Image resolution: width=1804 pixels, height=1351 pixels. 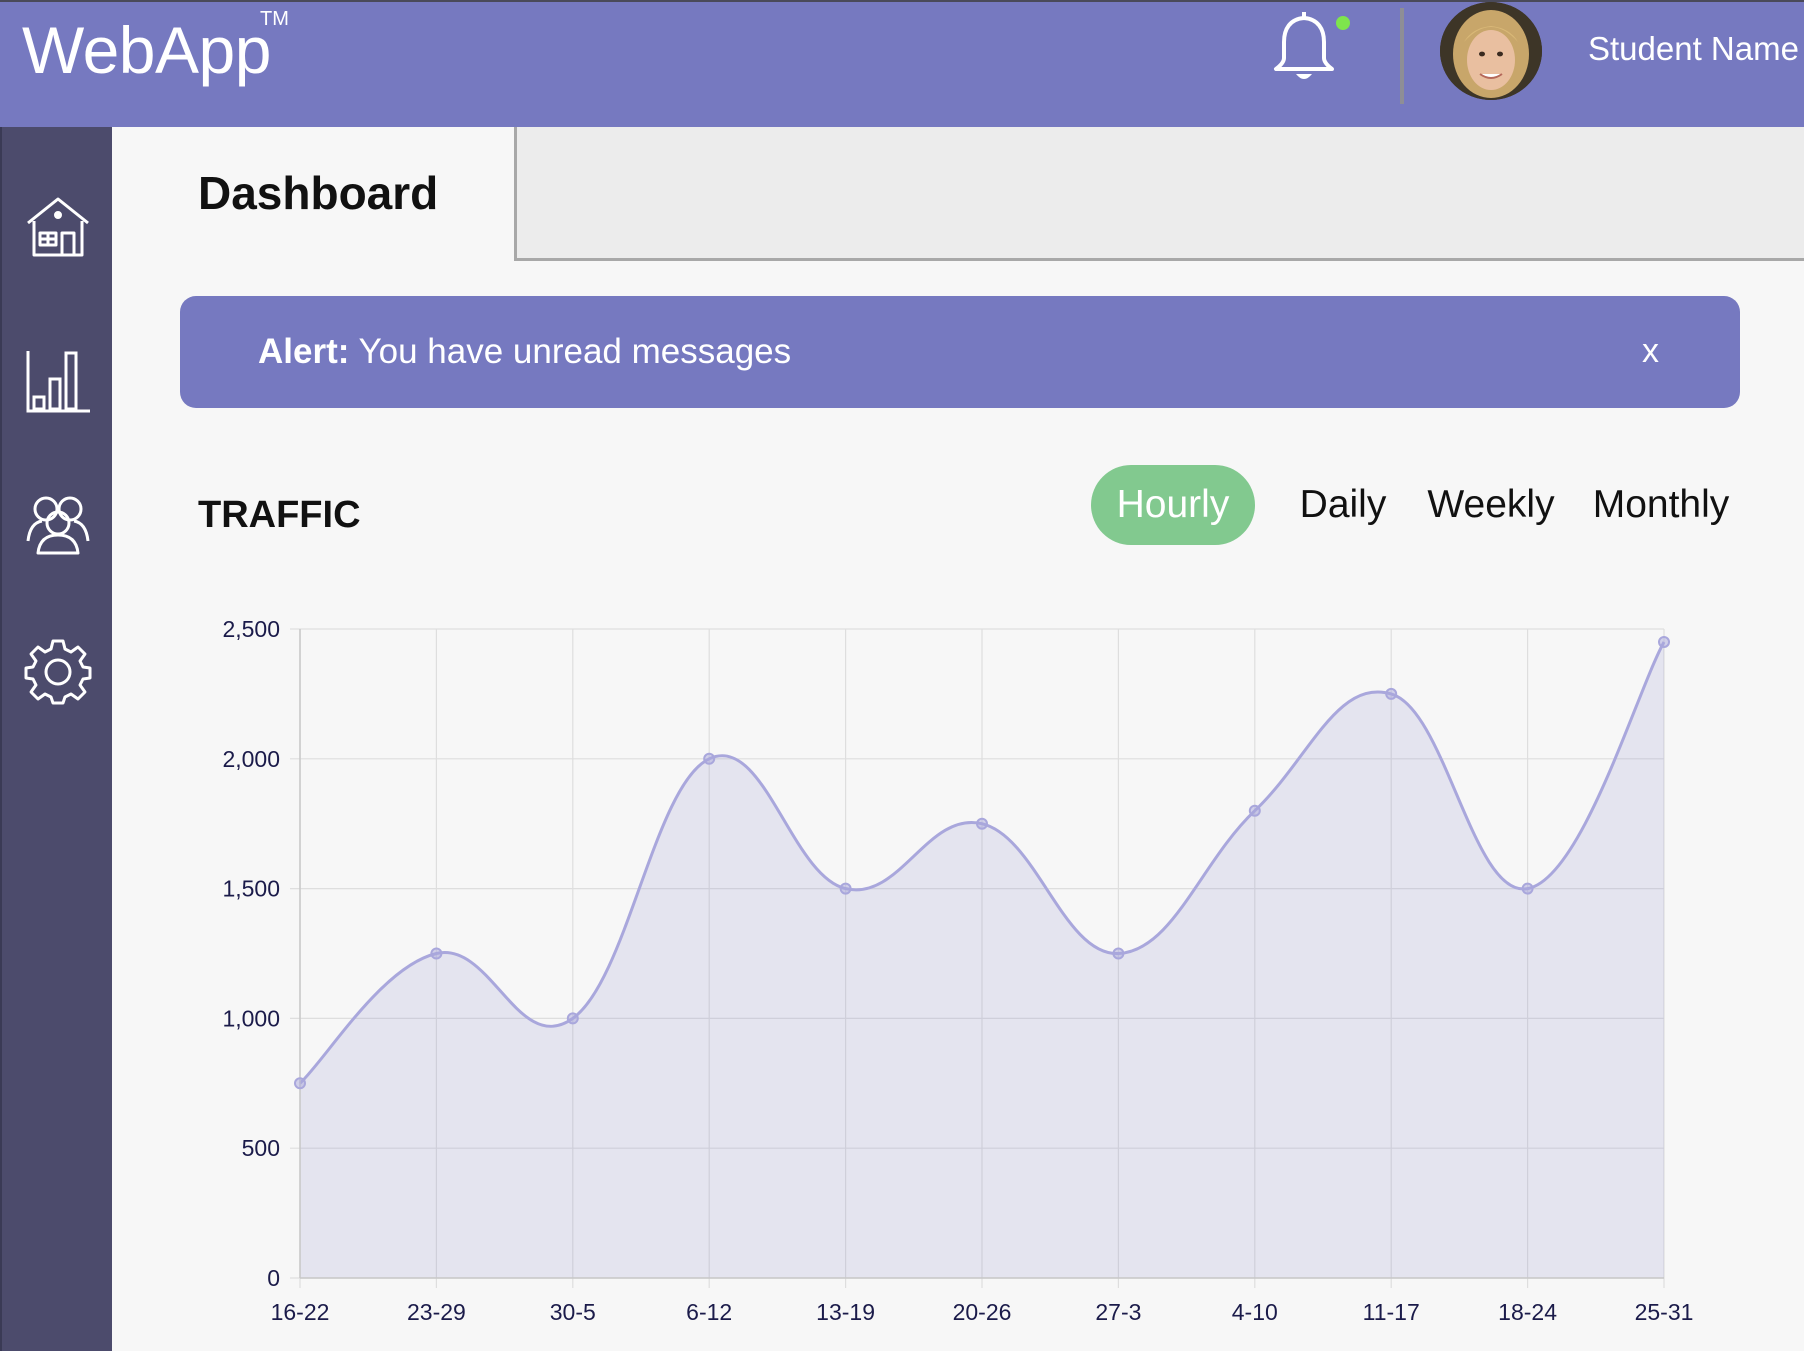 What do you see at coordinates (1255, 1312) in the screenshot?
I see `x-tick-label: 4-10` at bounding box center [1255, 1312].